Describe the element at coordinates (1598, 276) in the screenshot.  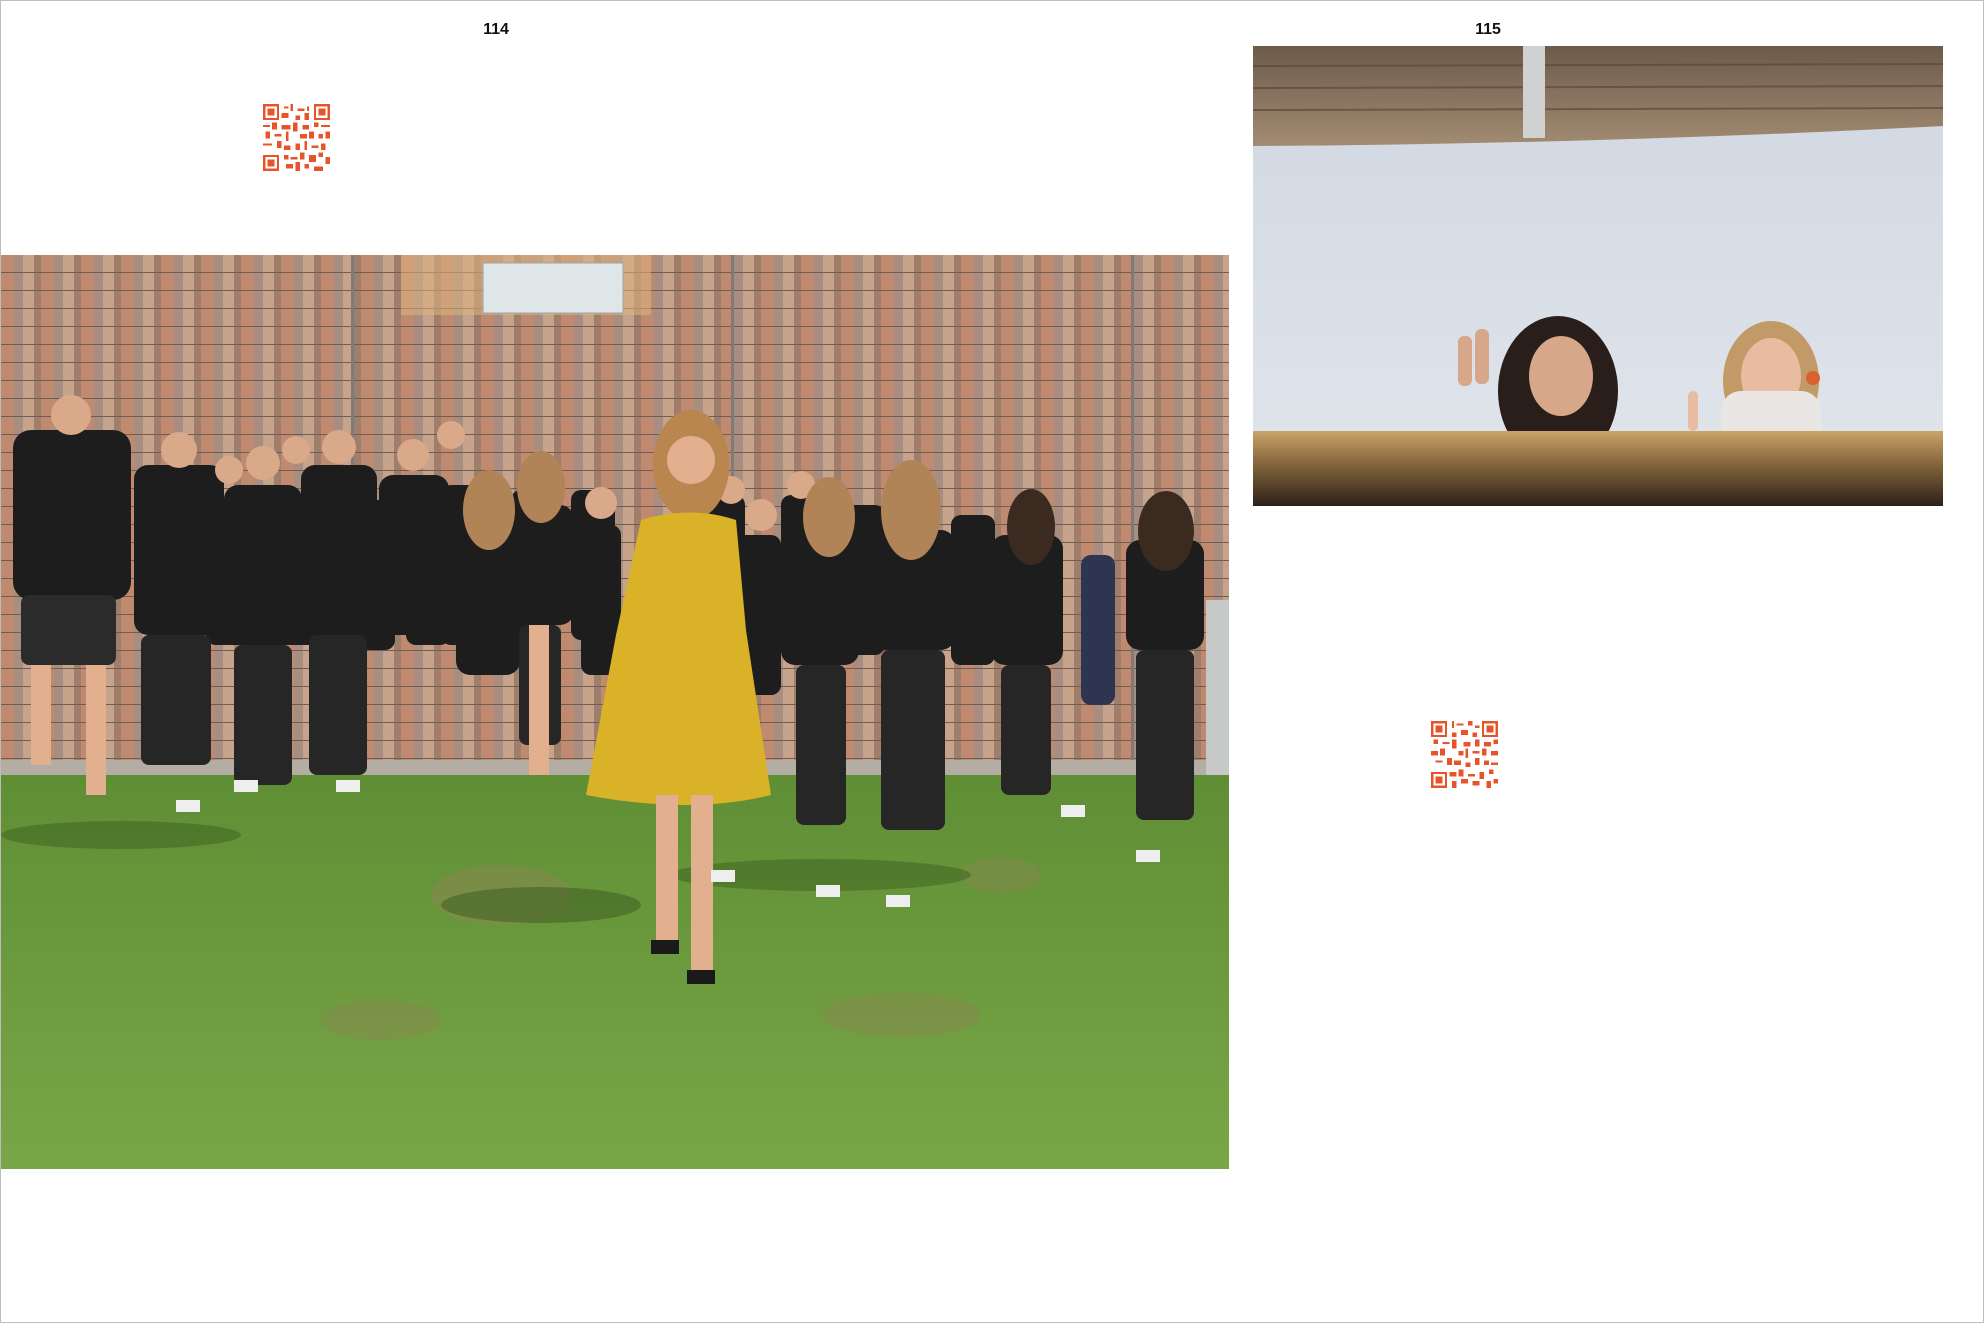
I see `portrait-photo` at that location.